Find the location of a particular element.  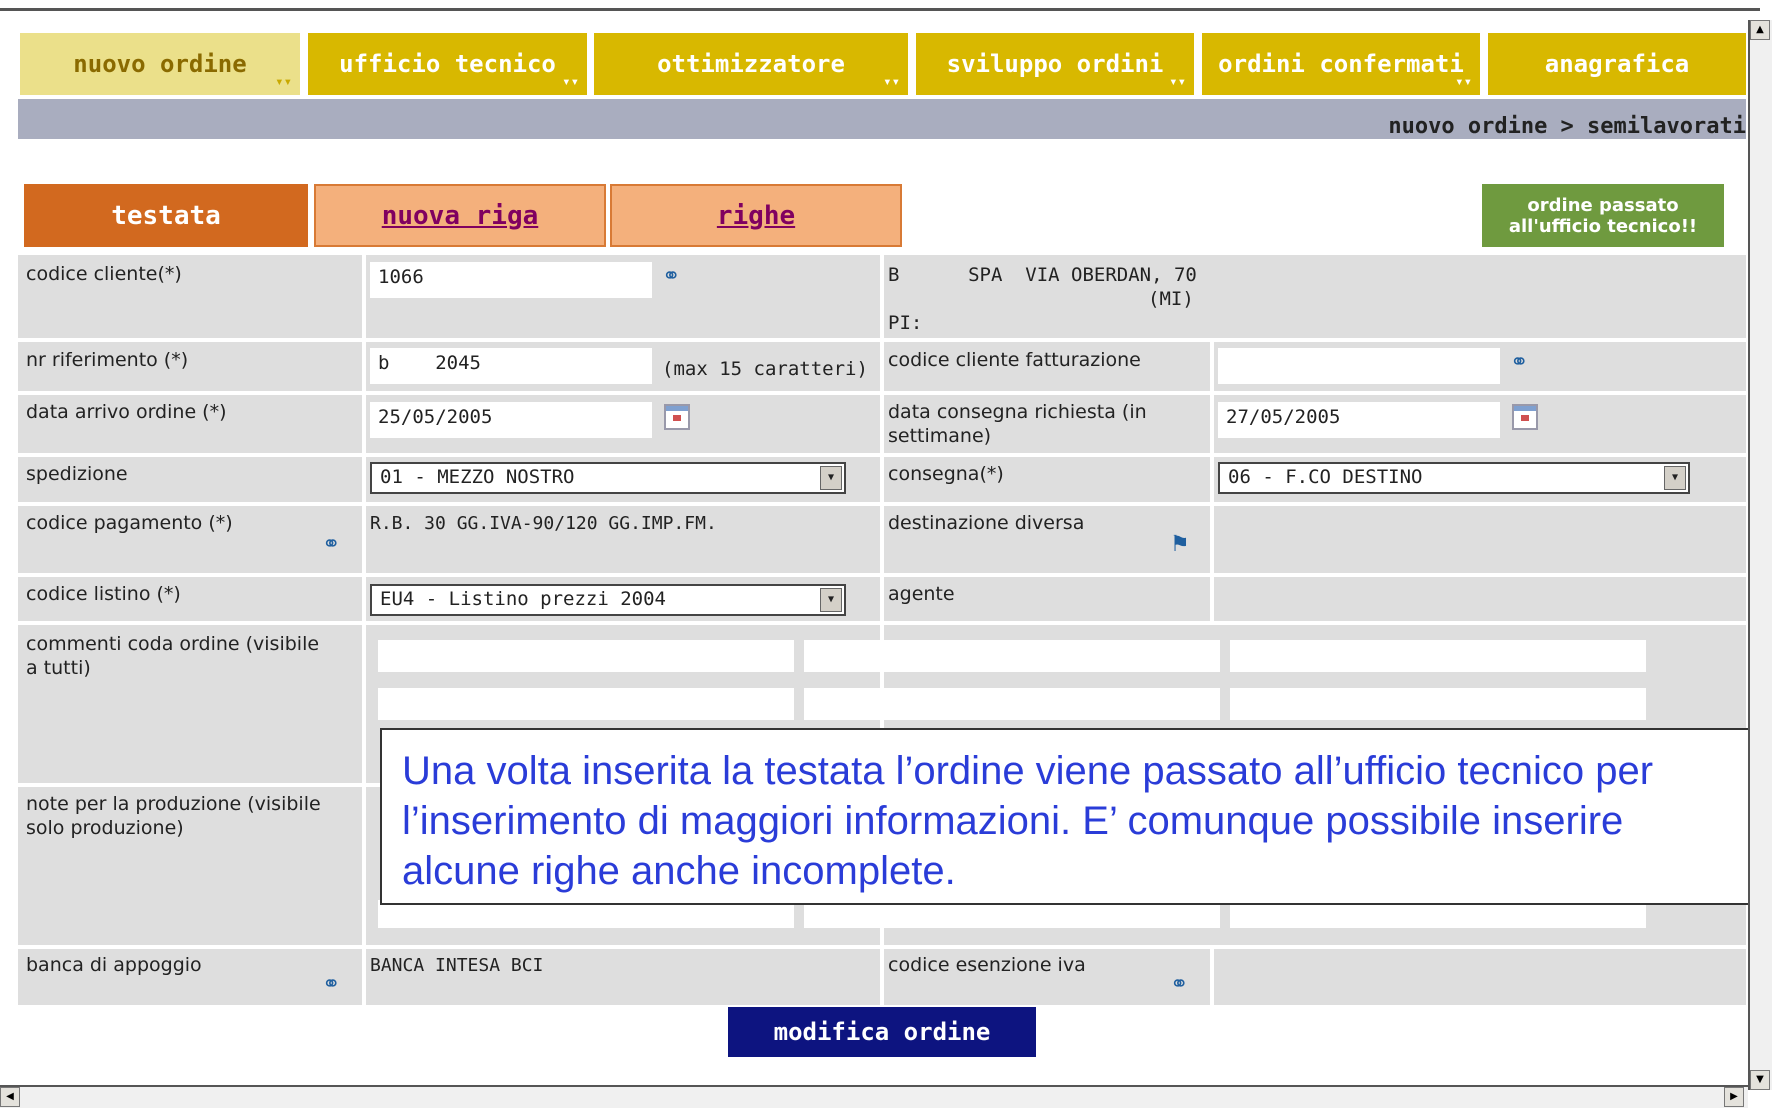

consegna-select: 06 - F.CO DESTINO ▼ is located at coordinates (1454, 478).